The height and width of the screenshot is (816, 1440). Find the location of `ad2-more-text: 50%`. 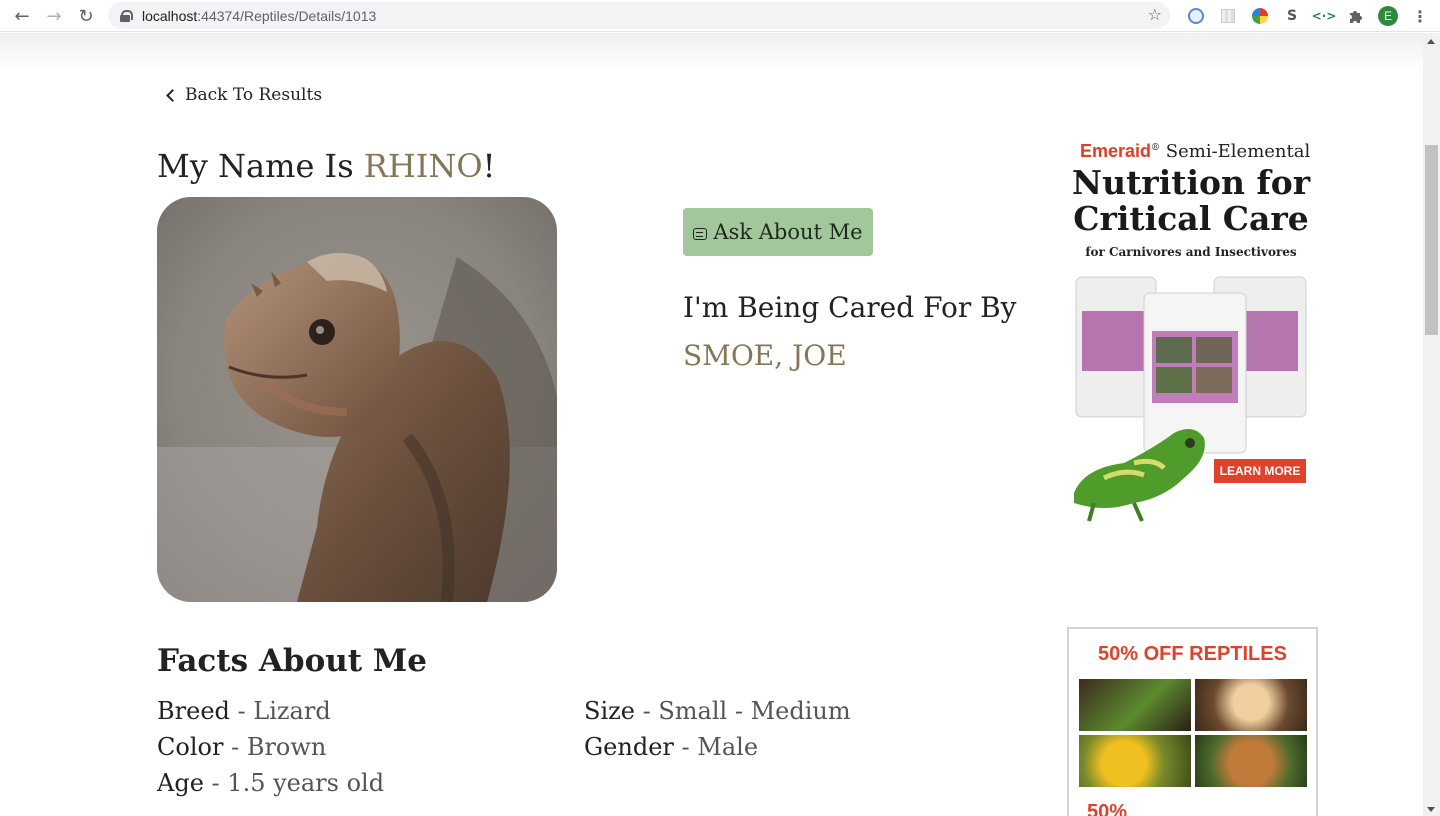

ad2-more-text: 50% is located at coordinates (1107, 808).